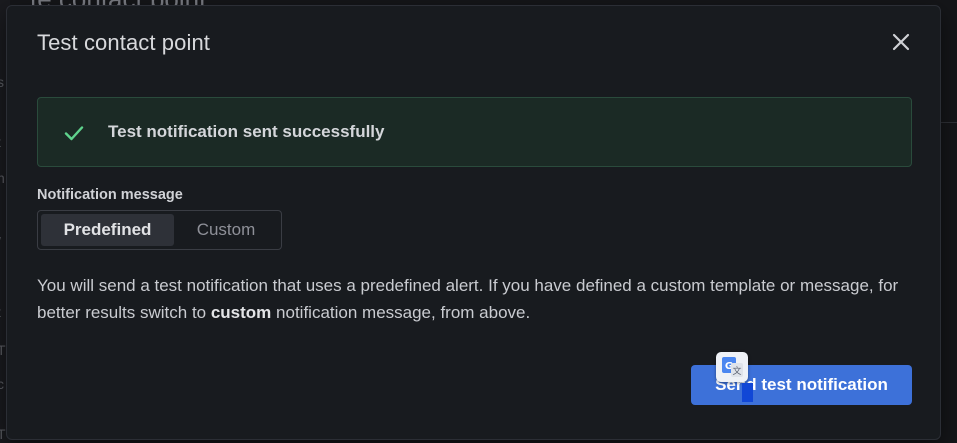 The width and height of the screenshot is (957, 443). Describe the element at coordinates (0, 242) in the screenshot. I see `background-text-fragment: /` at that location.